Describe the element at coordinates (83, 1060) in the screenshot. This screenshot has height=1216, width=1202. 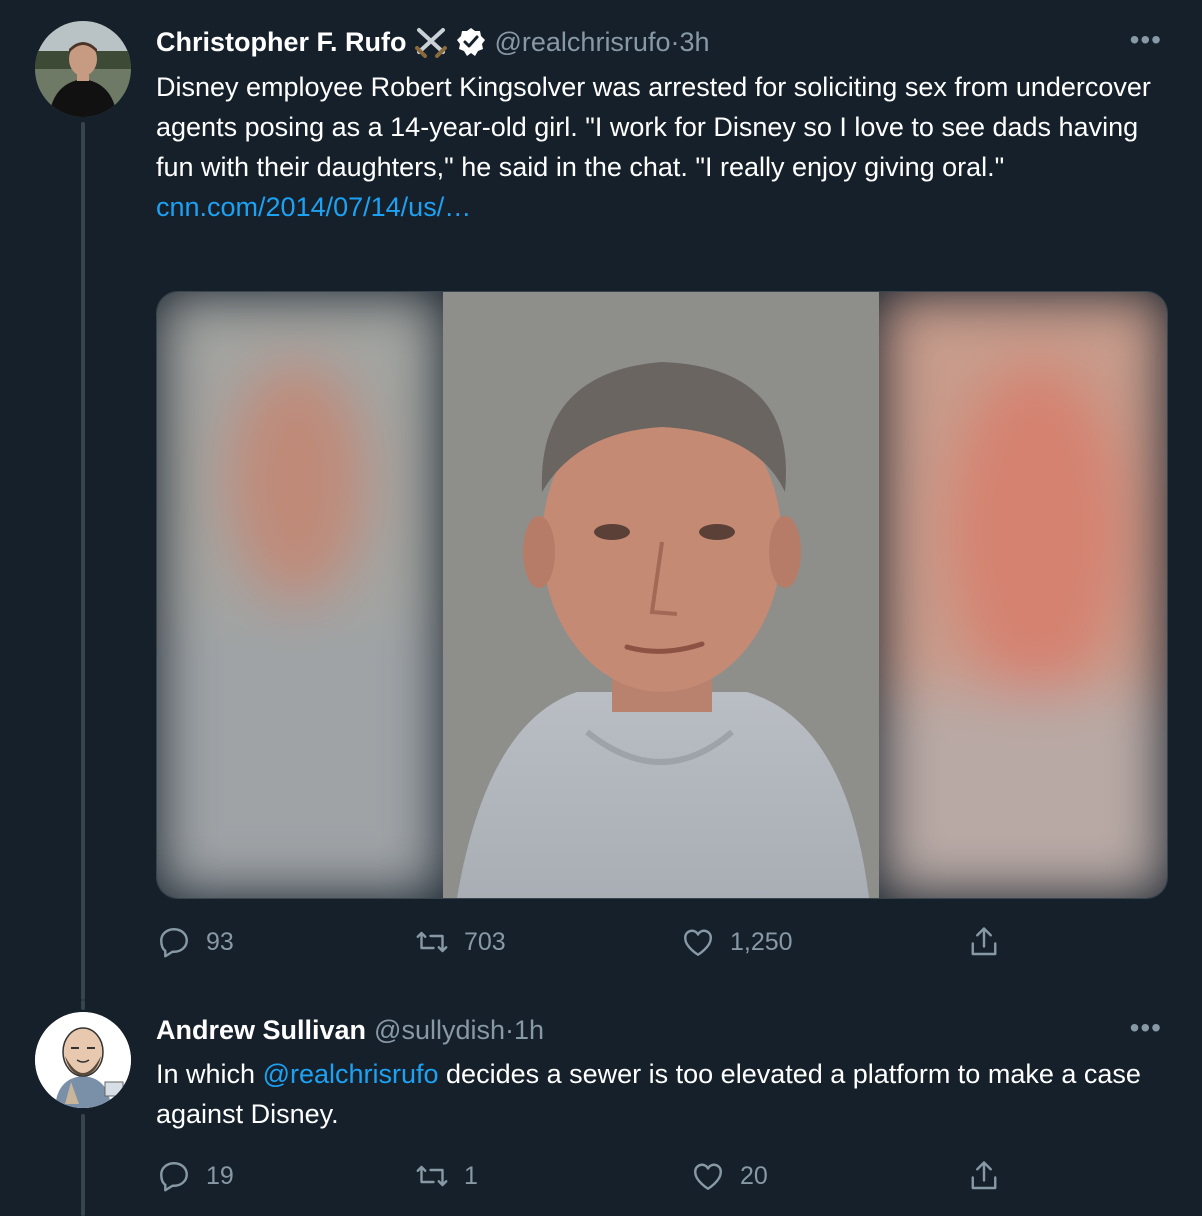
I see `avatar-sullivan` at that location.